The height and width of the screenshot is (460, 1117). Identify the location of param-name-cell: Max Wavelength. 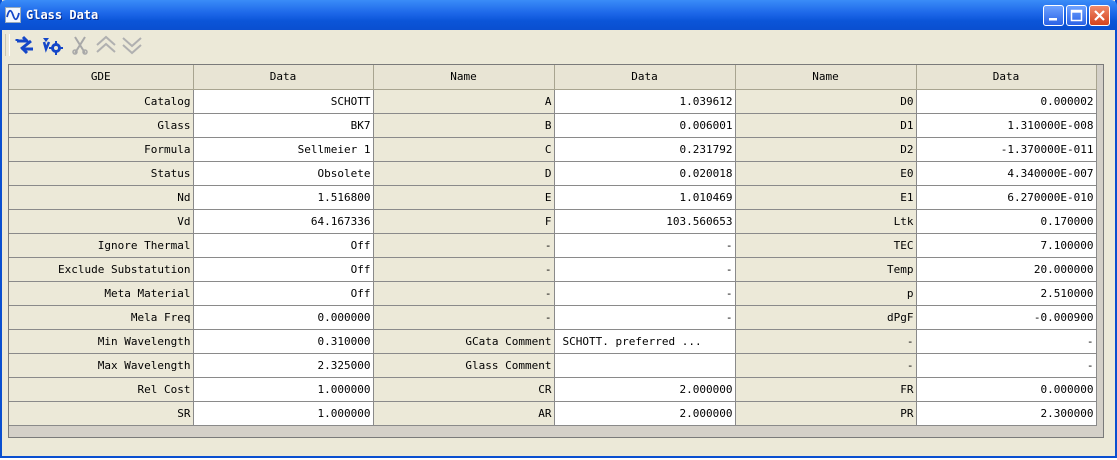
(101, 365).